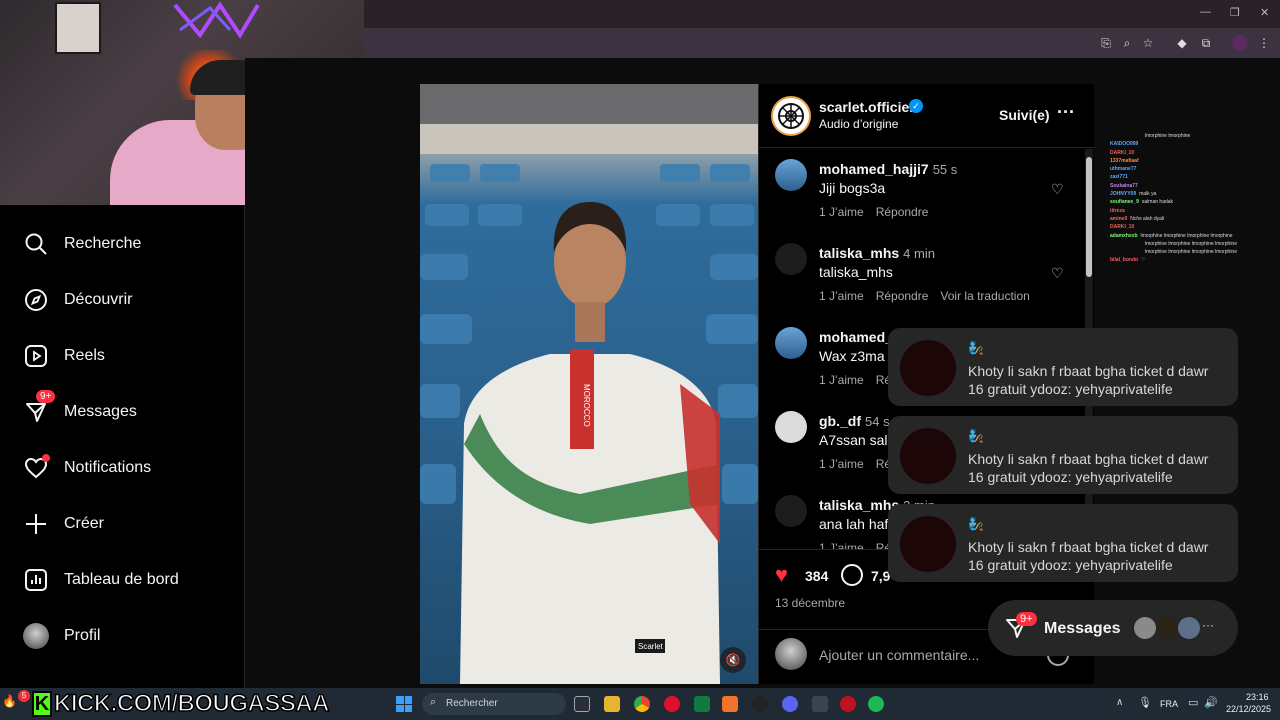 The width and height of the screenshot is (1280, 720). I want to click on comment-username: mohamed_, so click(856, 337).